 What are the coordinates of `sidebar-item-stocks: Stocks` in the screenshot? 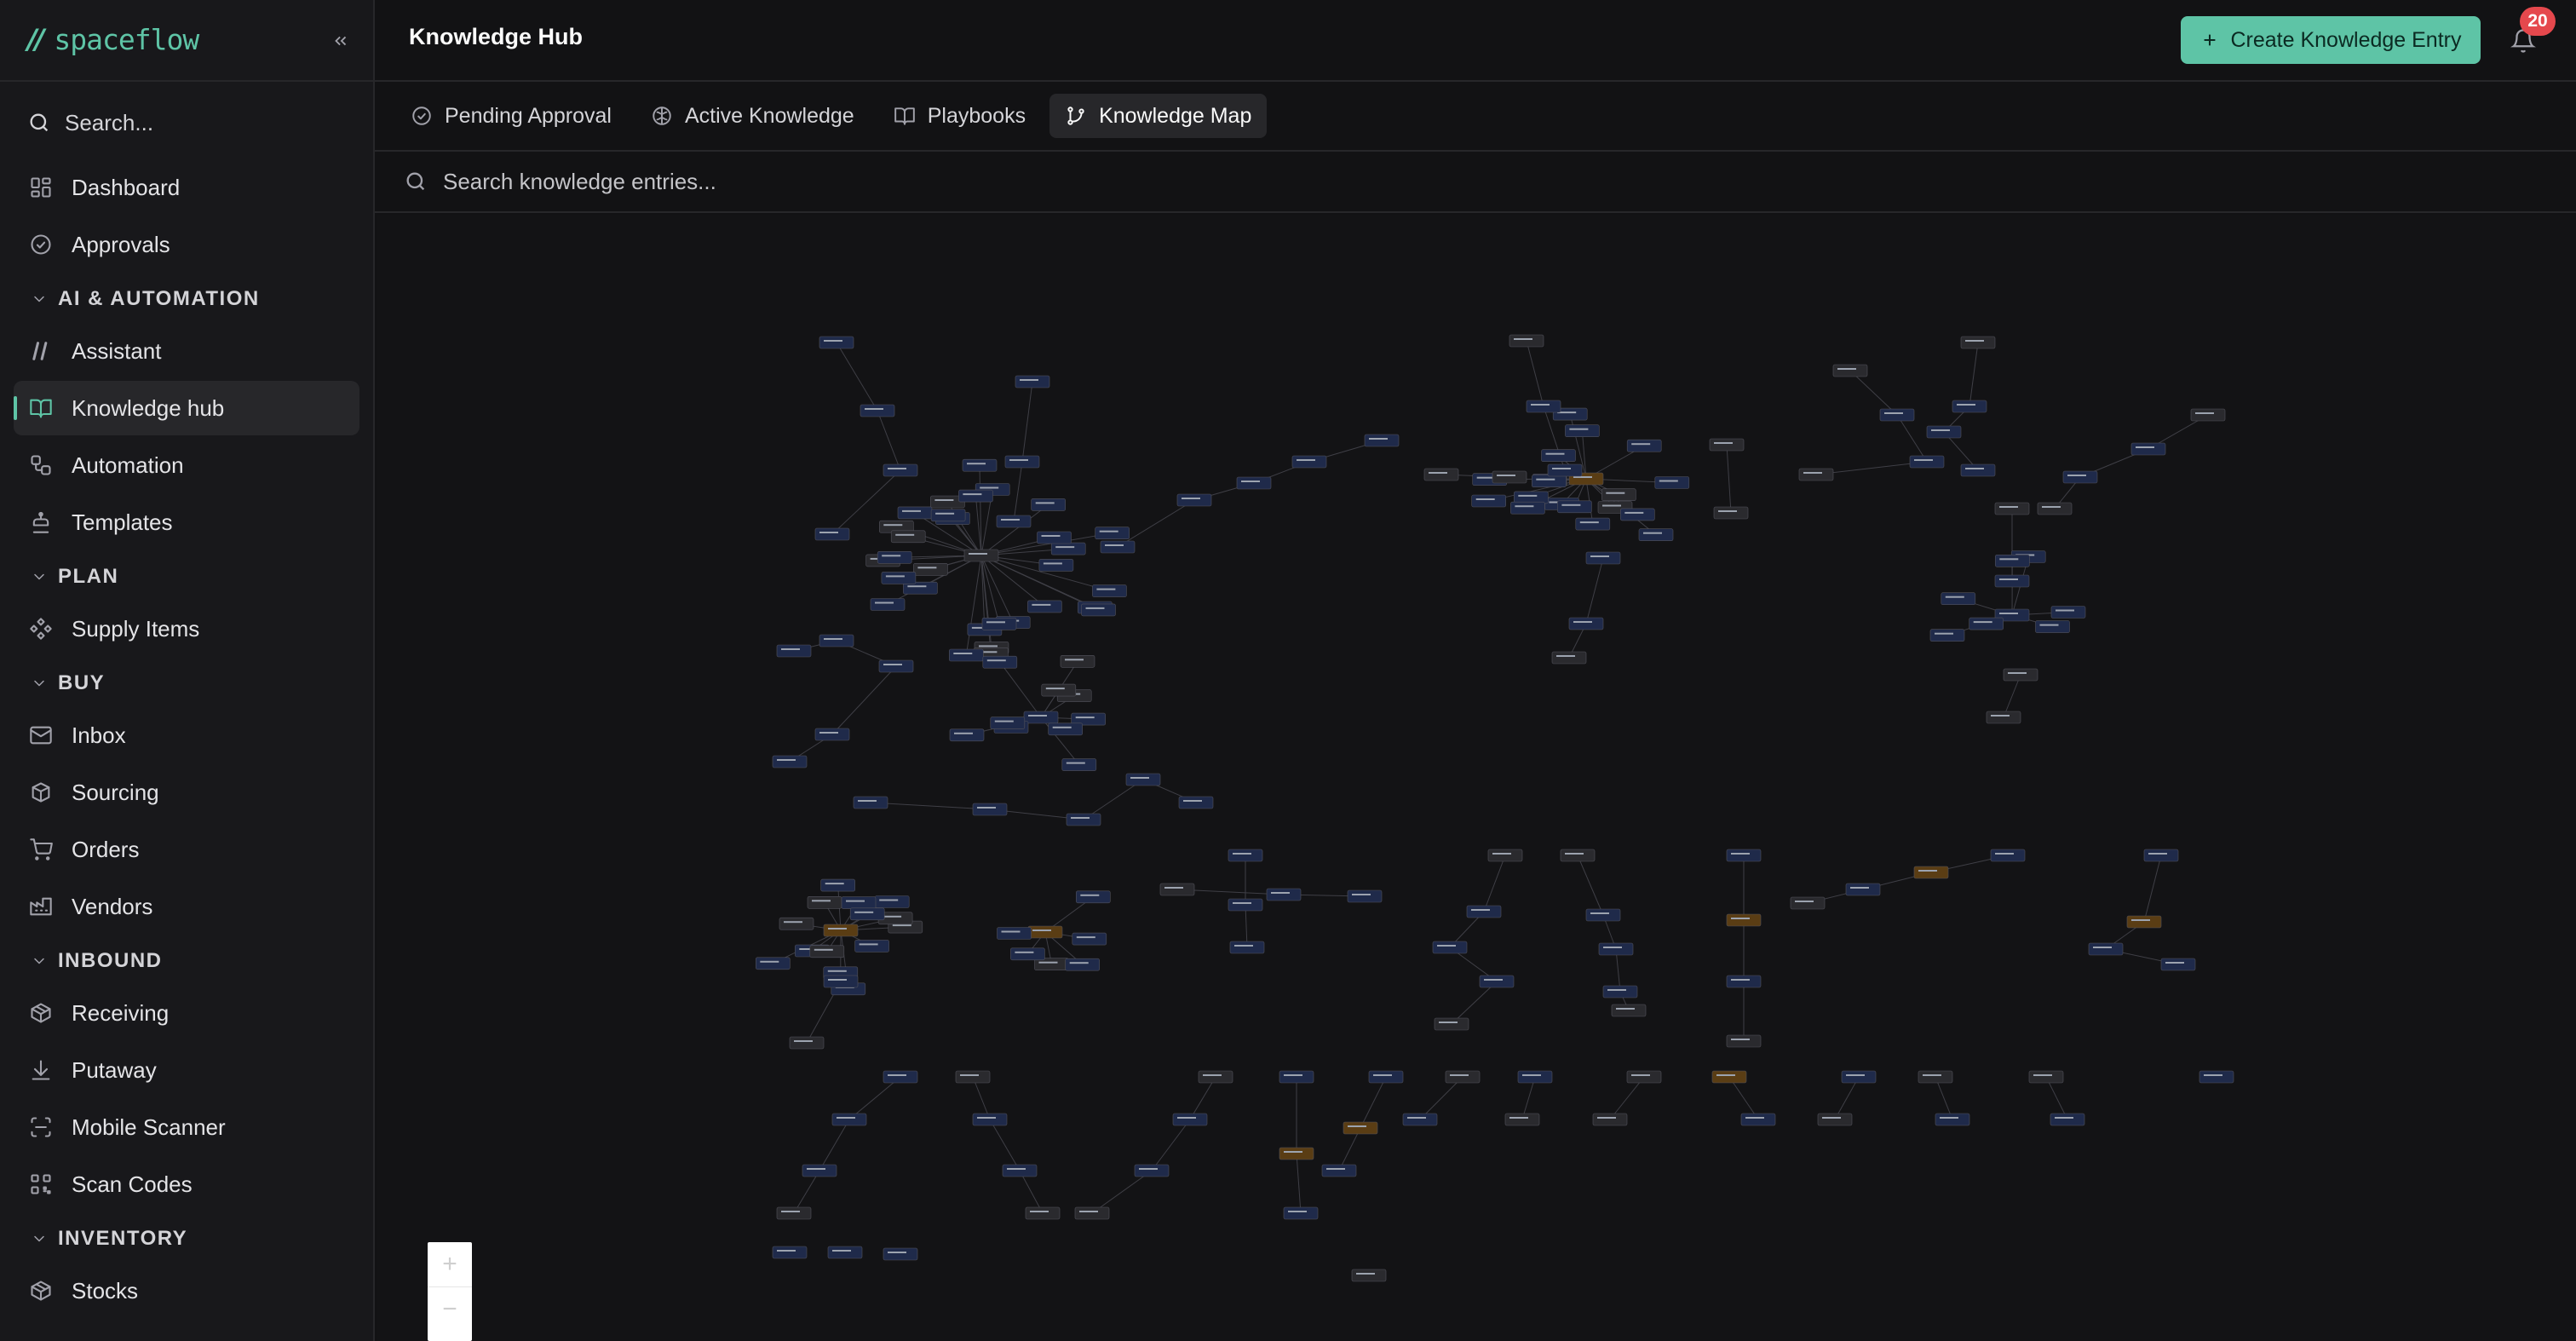 It's located at (187, 1291).